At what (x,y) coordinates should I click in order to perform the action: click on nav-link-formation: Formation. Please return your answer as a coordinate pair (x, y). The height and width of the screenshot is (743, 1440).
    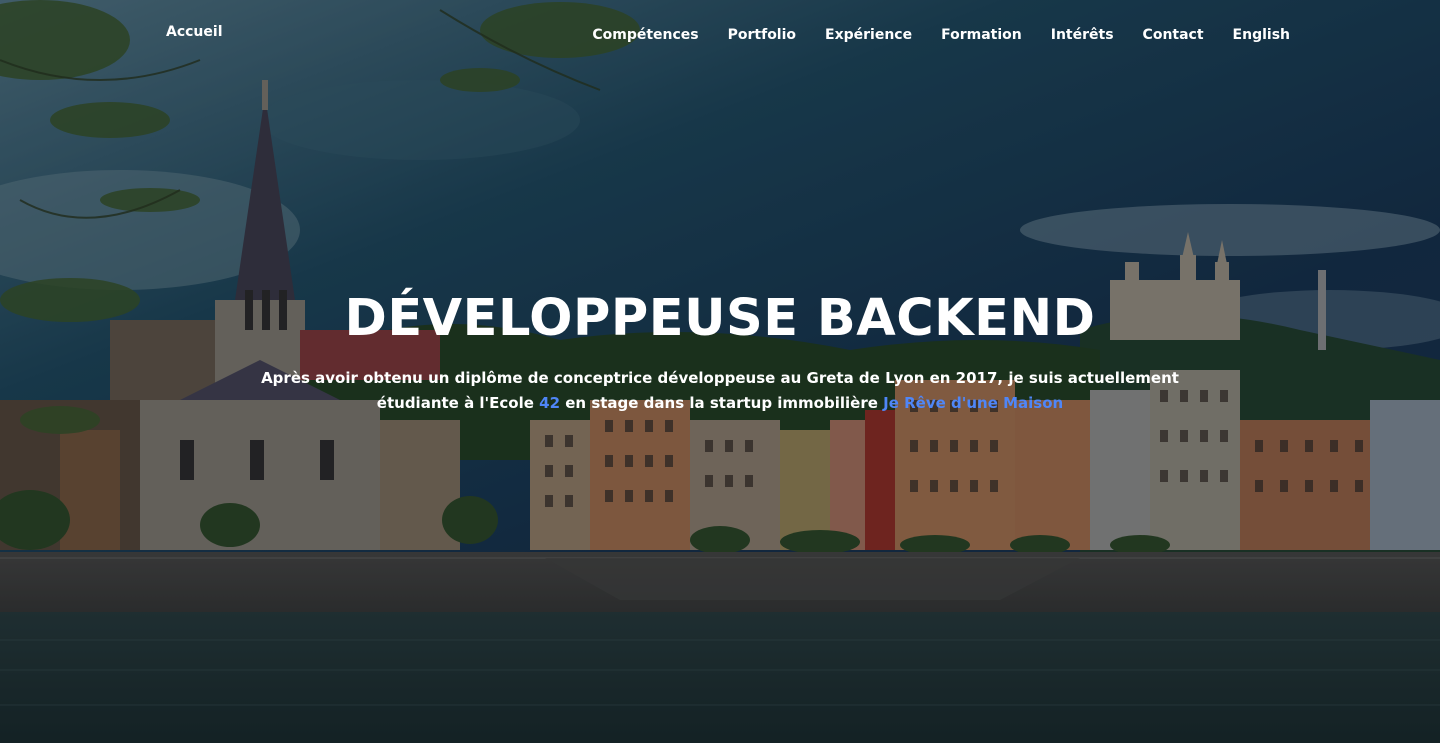
    Looking at the image, I should click on (981, 35).